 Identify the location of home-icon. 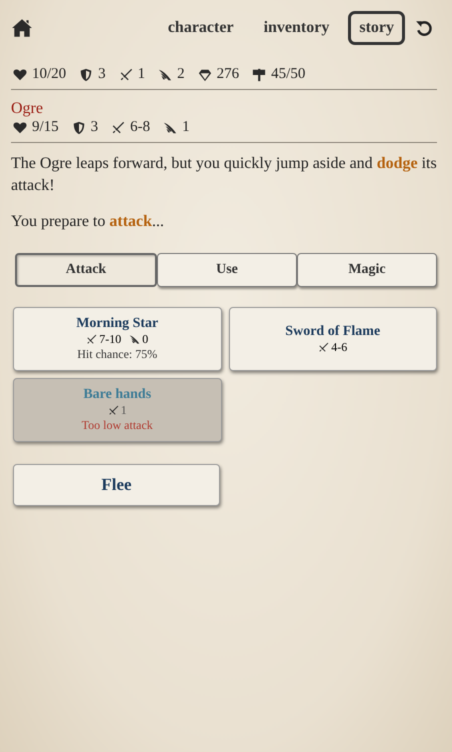
(22, 28).